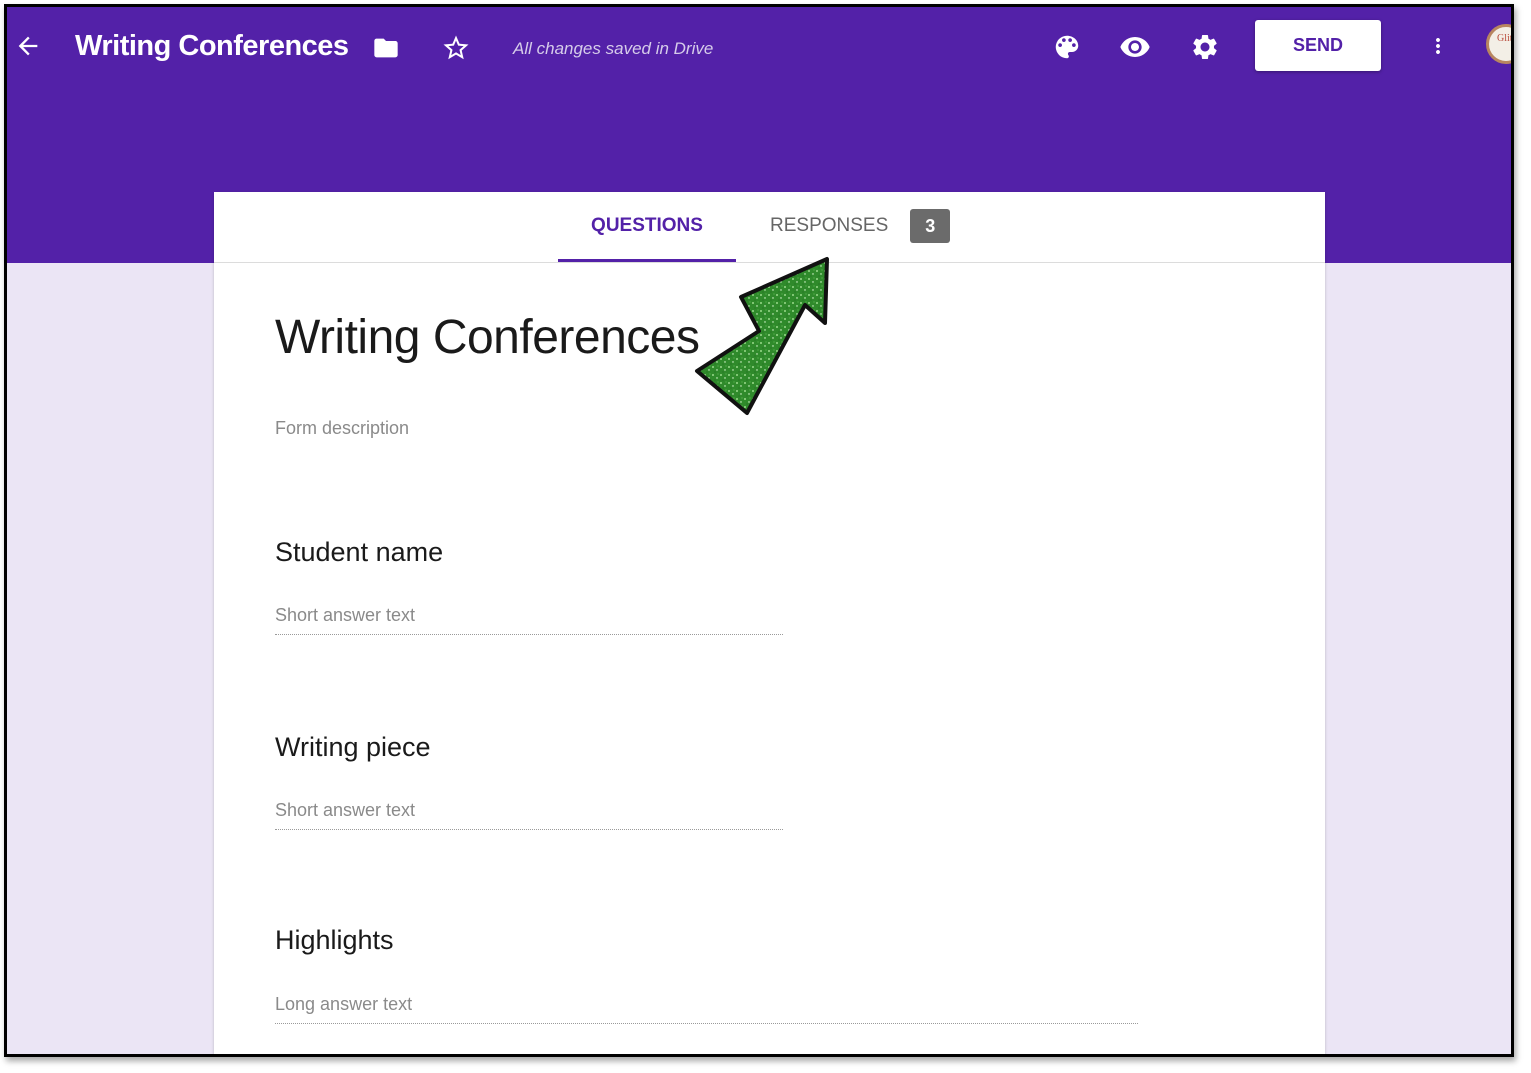 This screenshot has width=1531, height=1073. What do you see at coordinates (342, 428) in the screenshot?
I see `form-description-field: Form description` at bounding box center [342, 428].